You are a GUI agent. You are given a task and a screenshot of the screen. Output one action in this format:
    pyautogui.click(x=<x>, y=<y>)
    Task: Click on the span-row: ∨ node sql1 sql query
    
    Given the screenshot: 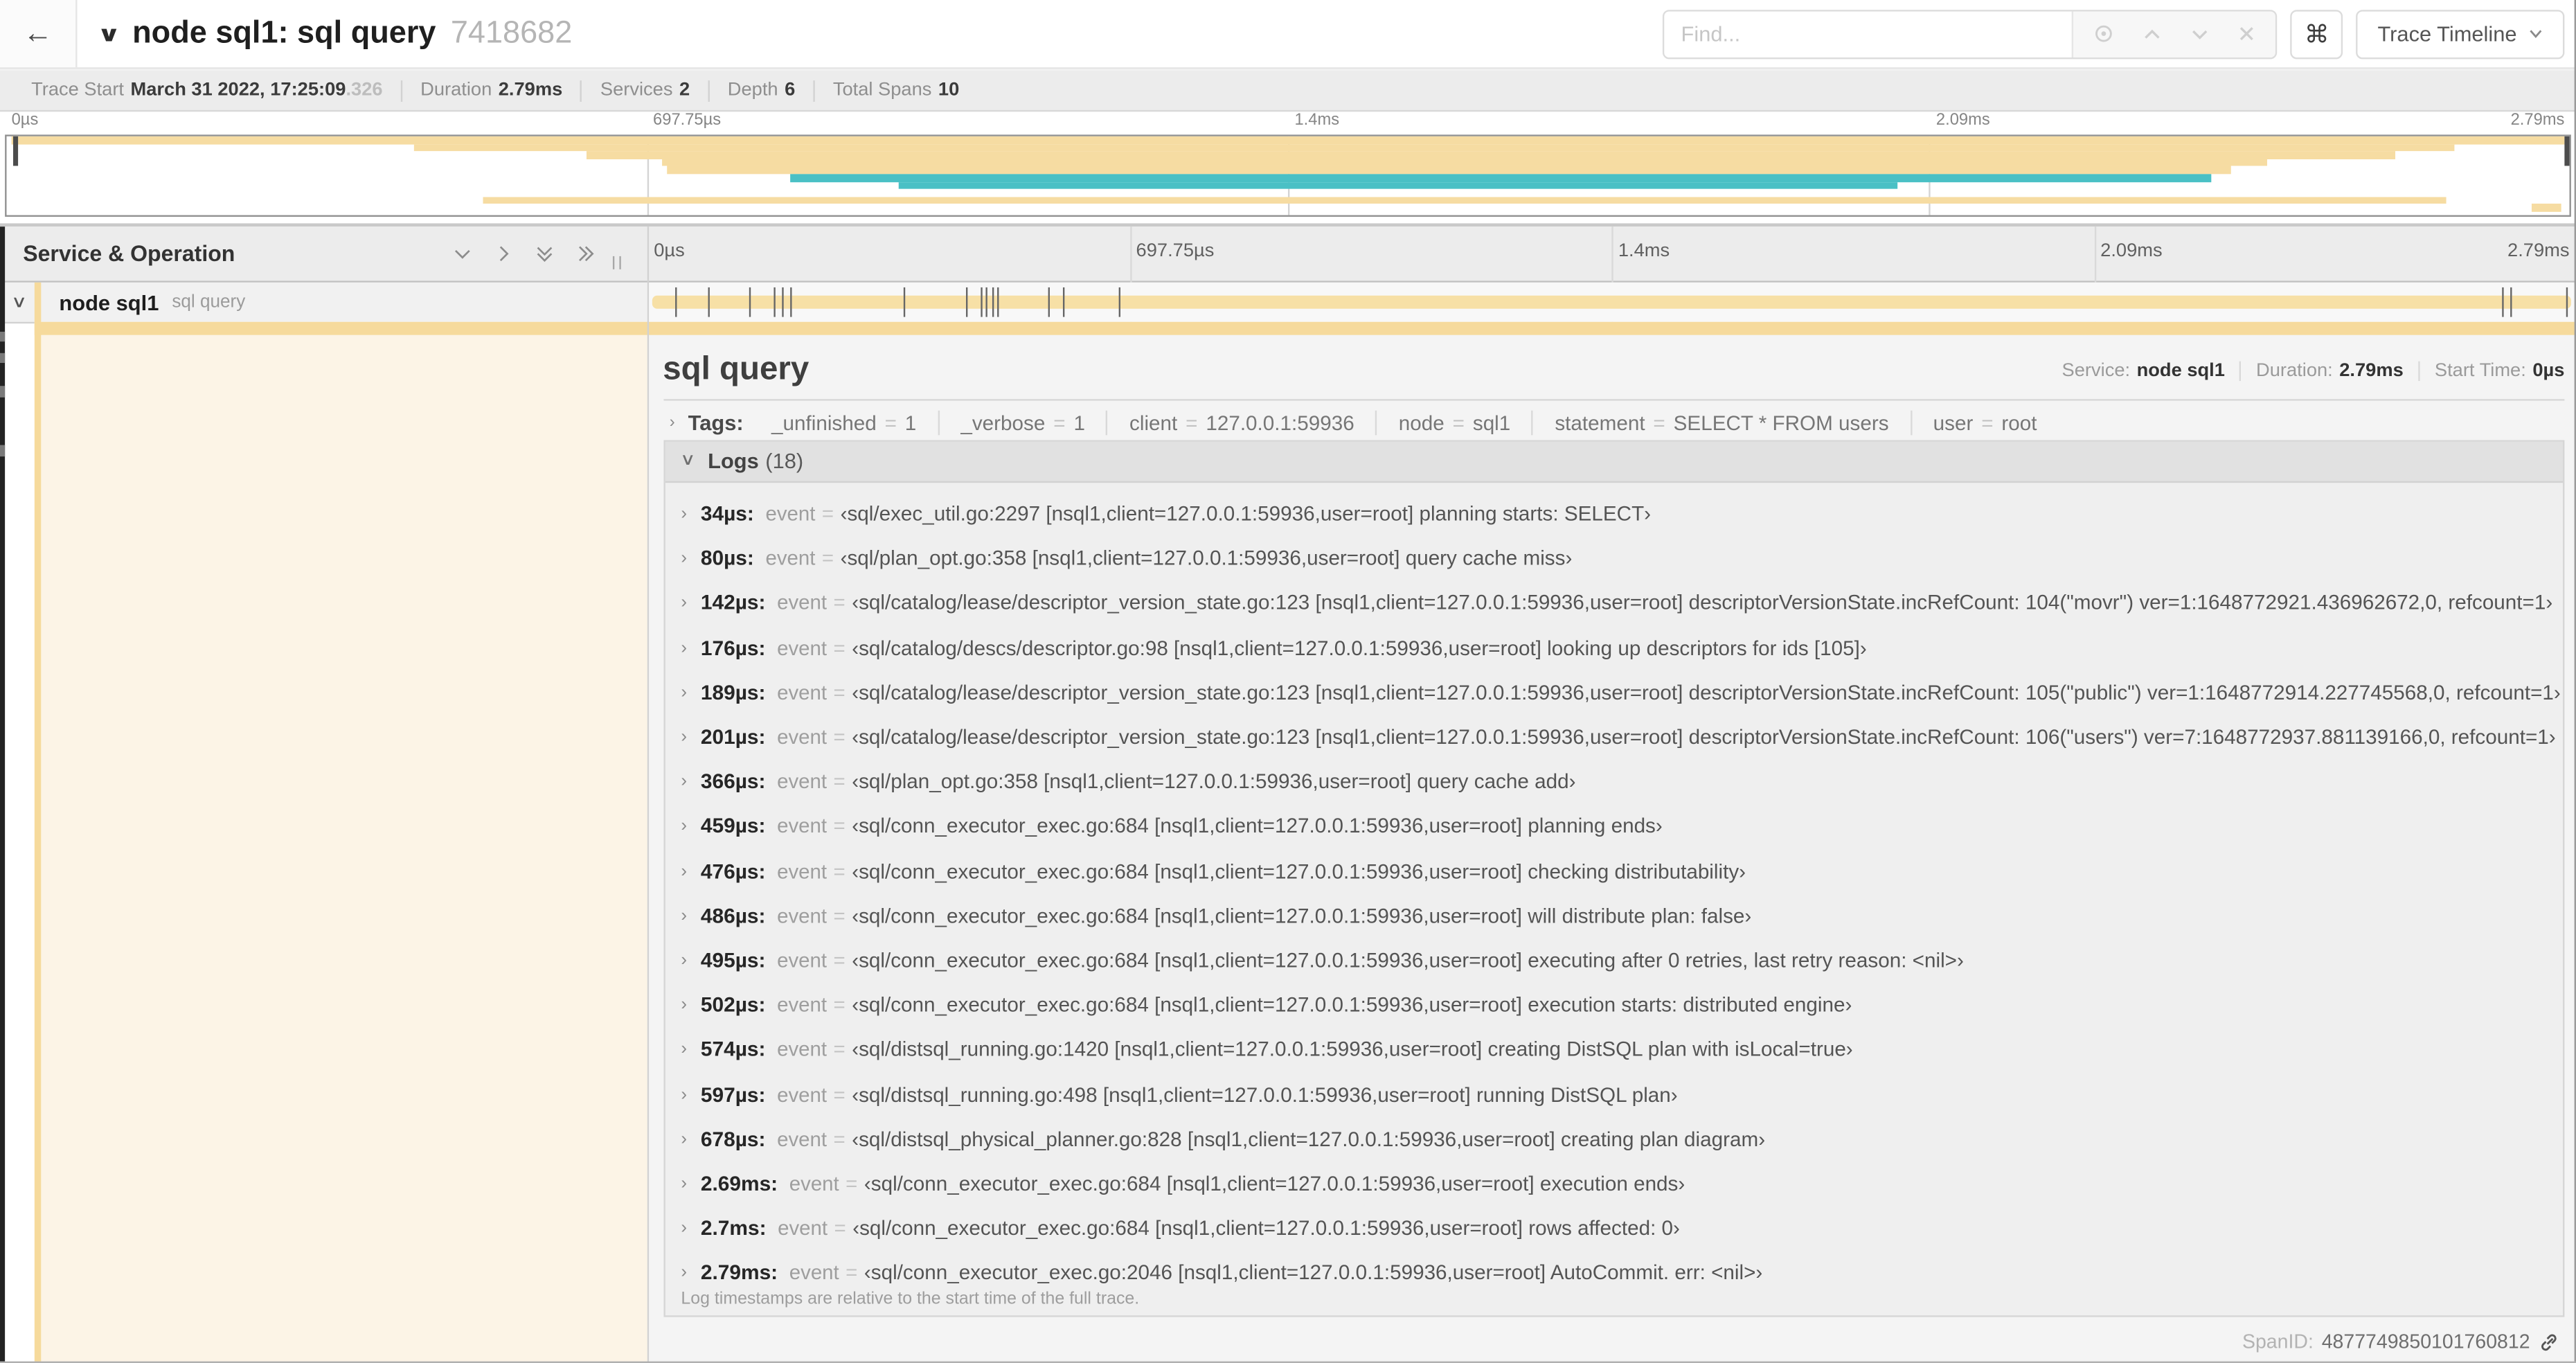 What is the action you would take?
    pyautogui.click(x=1288, y=302)
    